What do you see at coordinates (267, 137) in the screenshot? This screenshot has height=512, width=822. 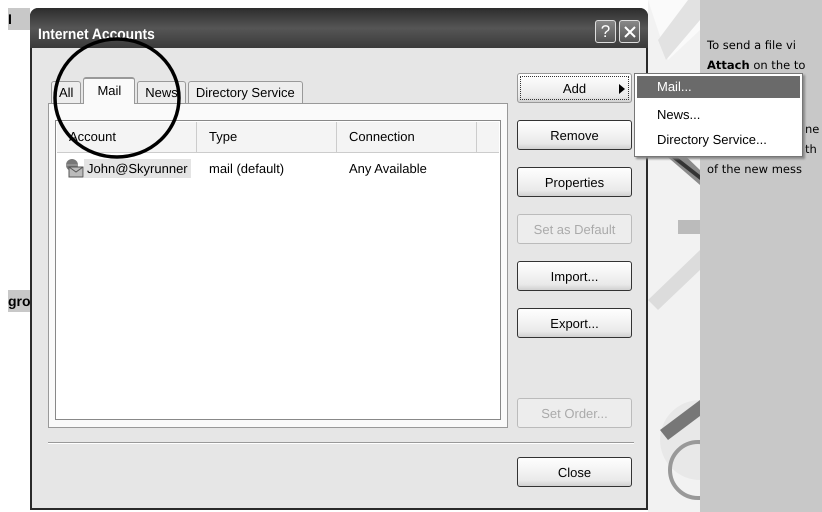 I see `column-header: Type` at bounding box center [267, 137].